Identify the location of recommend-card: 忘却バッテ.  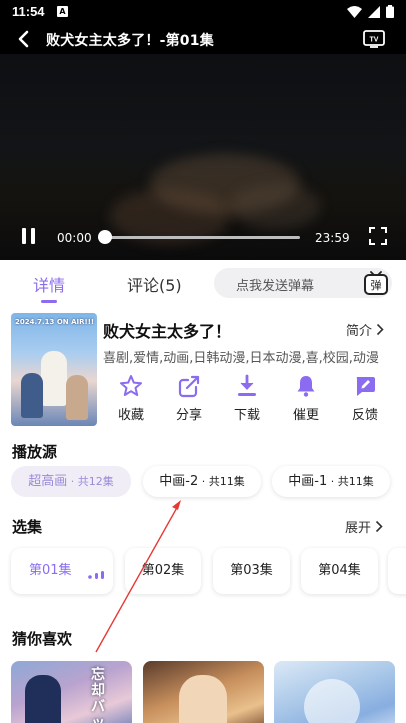
(71, 692).